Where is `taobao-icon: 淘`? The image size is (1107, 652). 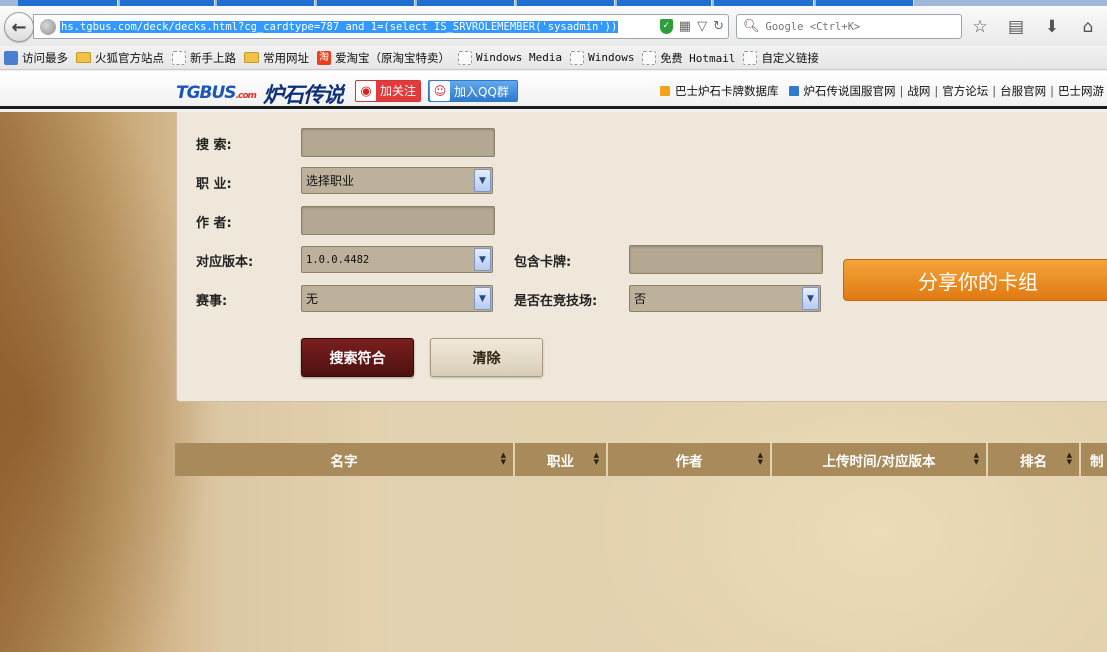 taobao-icon: 淘 is located at coordinates (324, 57).